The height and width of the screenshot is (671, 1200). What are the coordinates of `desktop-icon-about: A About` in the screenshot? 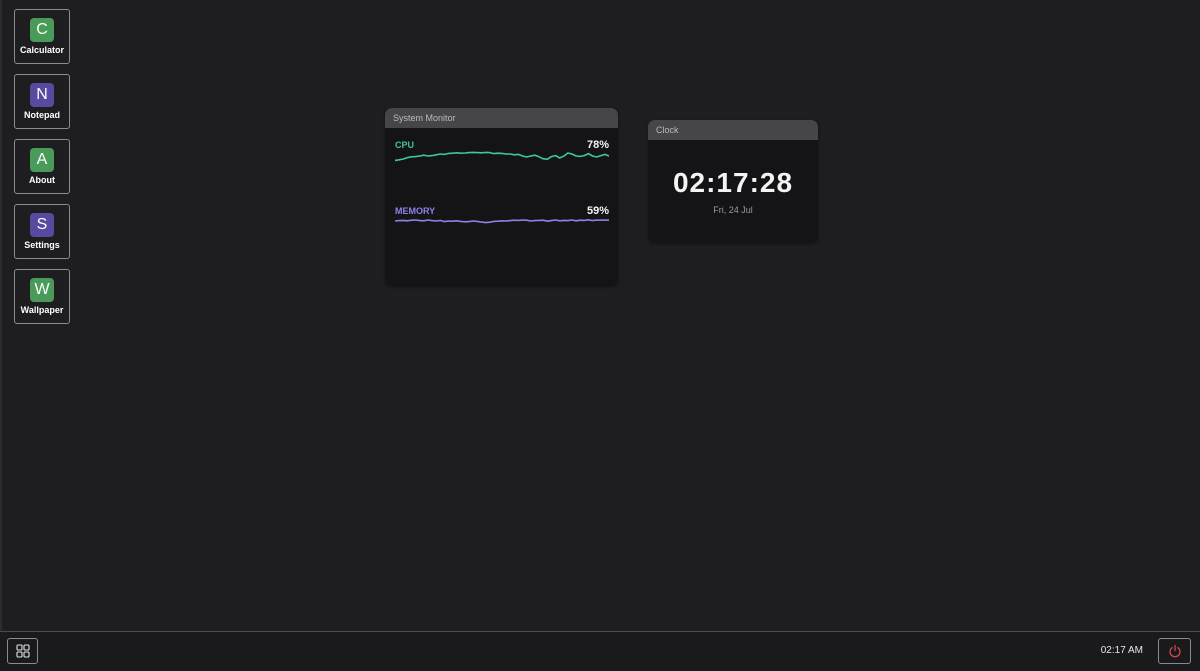 It's located at (42, 166).